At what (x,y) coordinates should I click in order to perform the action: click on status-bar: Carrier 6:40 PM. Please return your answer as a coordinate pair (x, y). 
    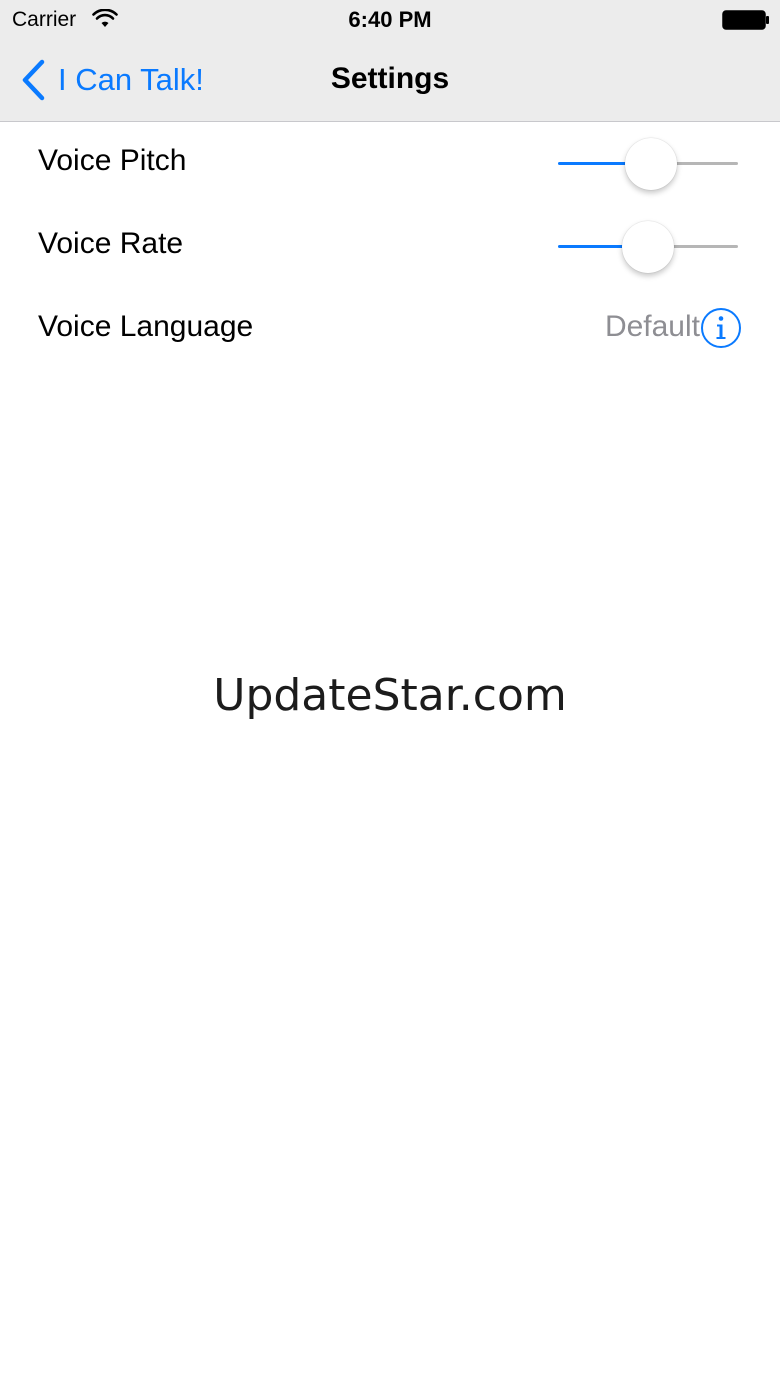
    Looking at the image, I should click on (390, 20).